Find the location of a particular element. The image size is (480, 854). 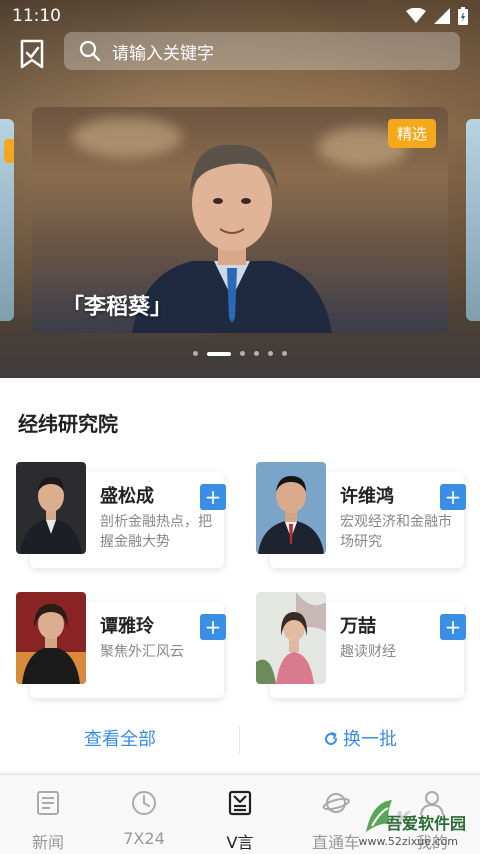

tab-v-column: V言 is located at coordinates (240, 814).